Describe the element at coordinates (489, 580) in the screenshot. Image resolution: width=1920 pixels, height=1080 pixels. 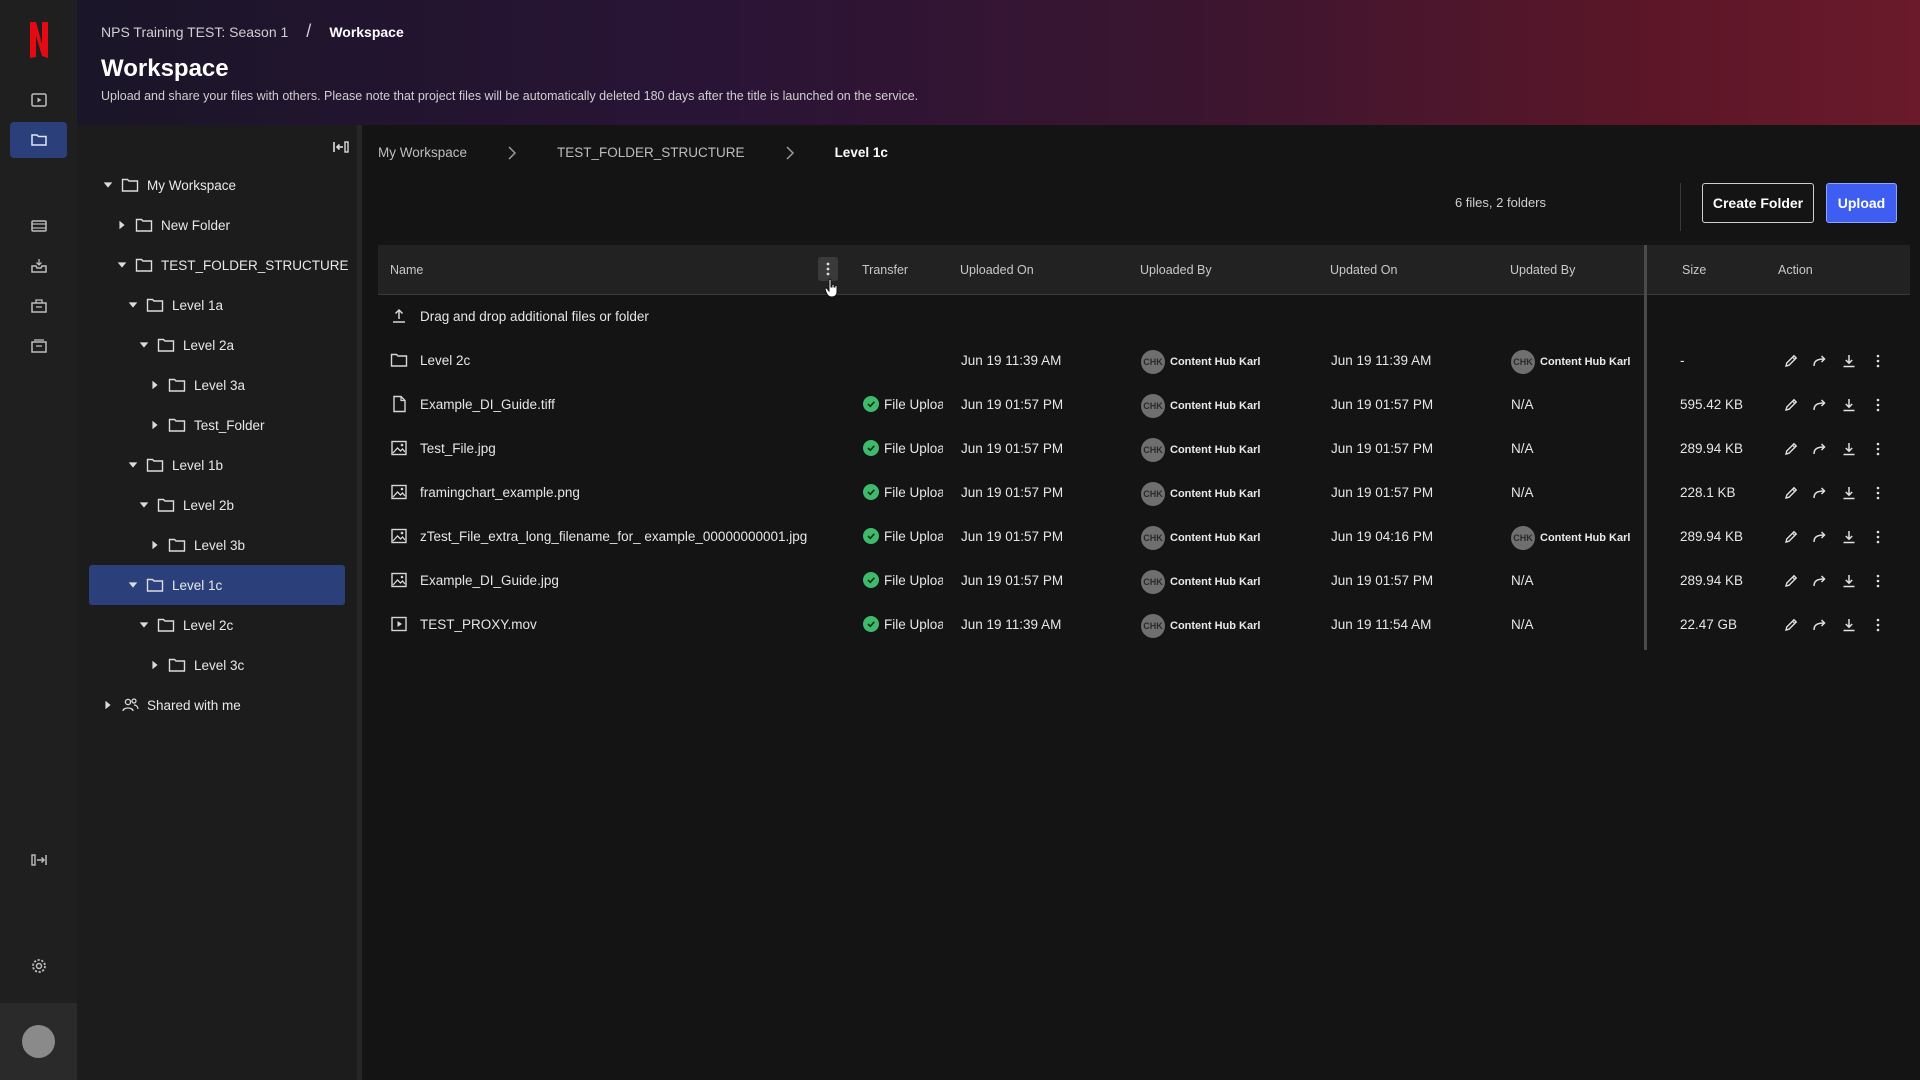
I see `file-name: Example_DI_Guide.jpg` at that location.